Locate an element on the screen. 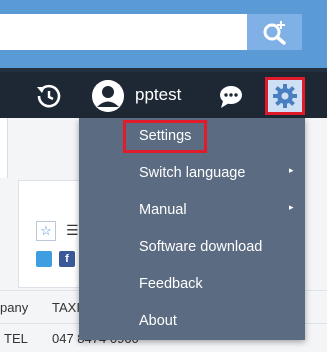 The width and height of the screenshot is (327, 352). profile-card: ☆ ☰ f is located at coordinates (49, 234).